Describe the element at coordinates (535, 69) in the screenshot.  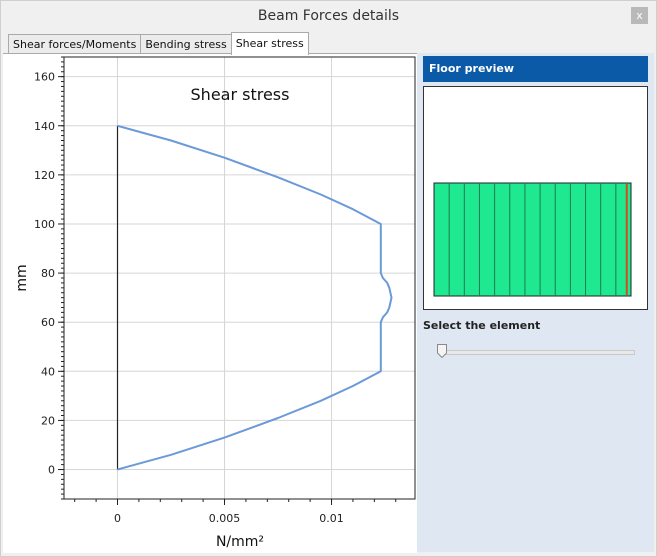
I see `floor-preview-header: Floor preview` at that location.